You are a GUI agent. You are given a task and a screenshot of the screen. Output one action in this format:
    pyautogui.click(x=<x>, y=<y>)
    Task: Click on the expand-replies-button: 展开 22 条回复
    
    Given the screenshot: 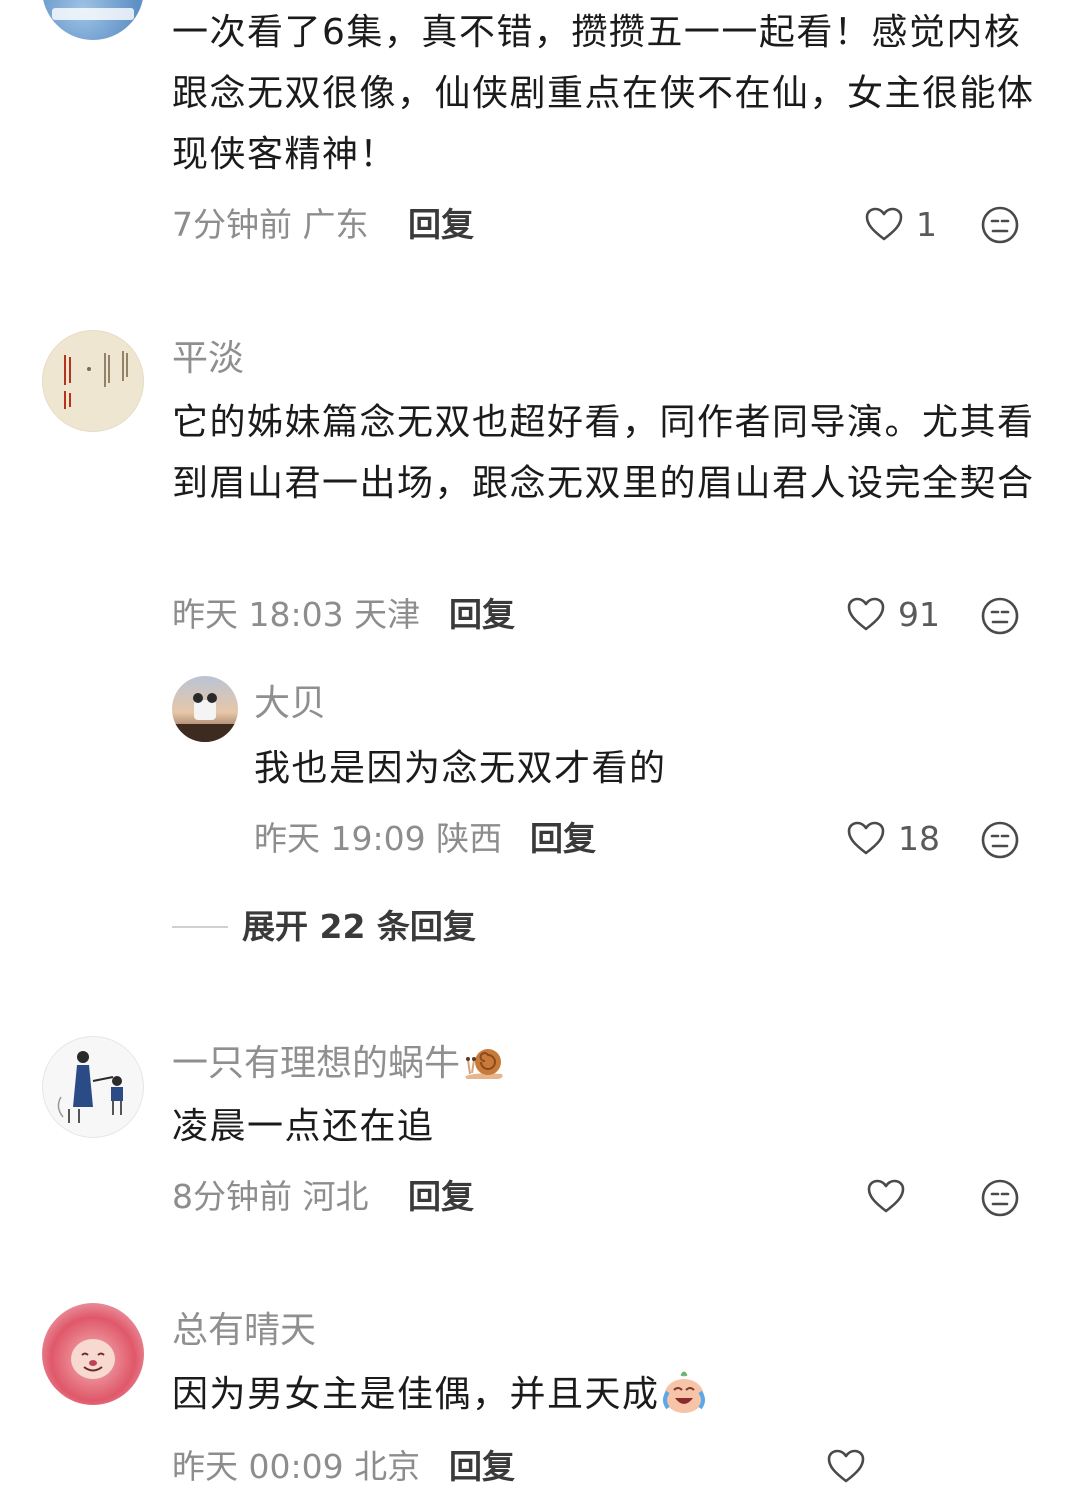 What is the action you would take?
    pyautogui.click(x=324, y=926)
    